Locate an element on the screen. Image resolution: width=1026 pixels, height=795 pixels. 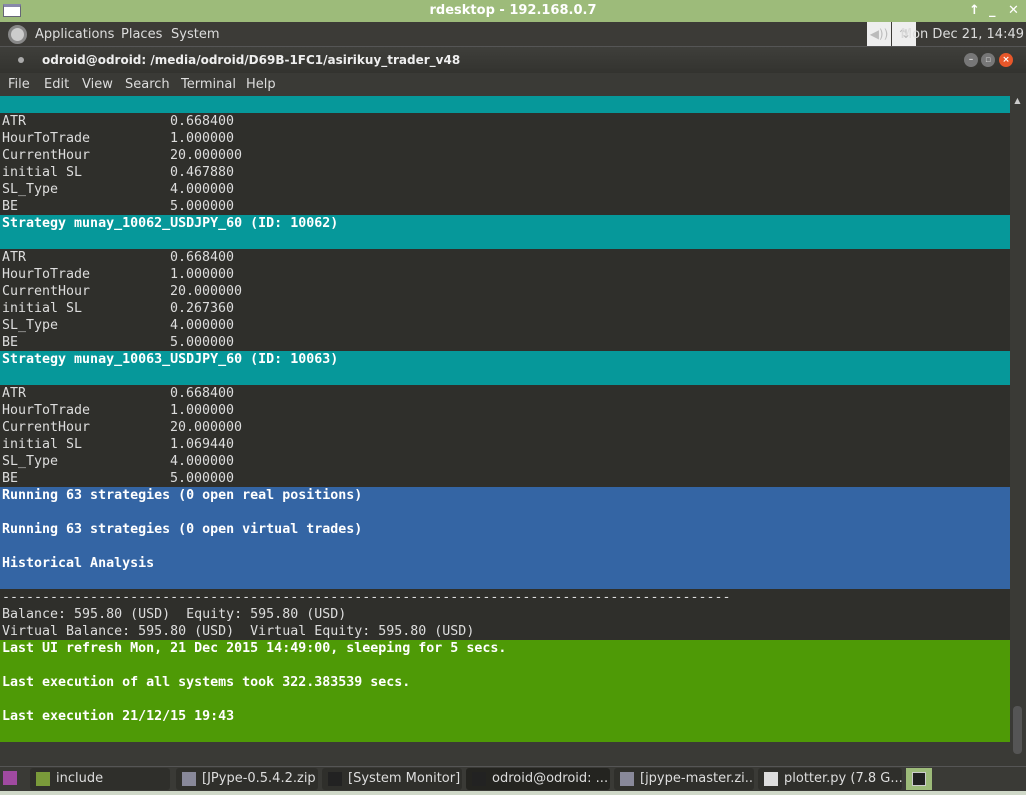
maximize-button: ▫ is located at coordinates (988, 60).